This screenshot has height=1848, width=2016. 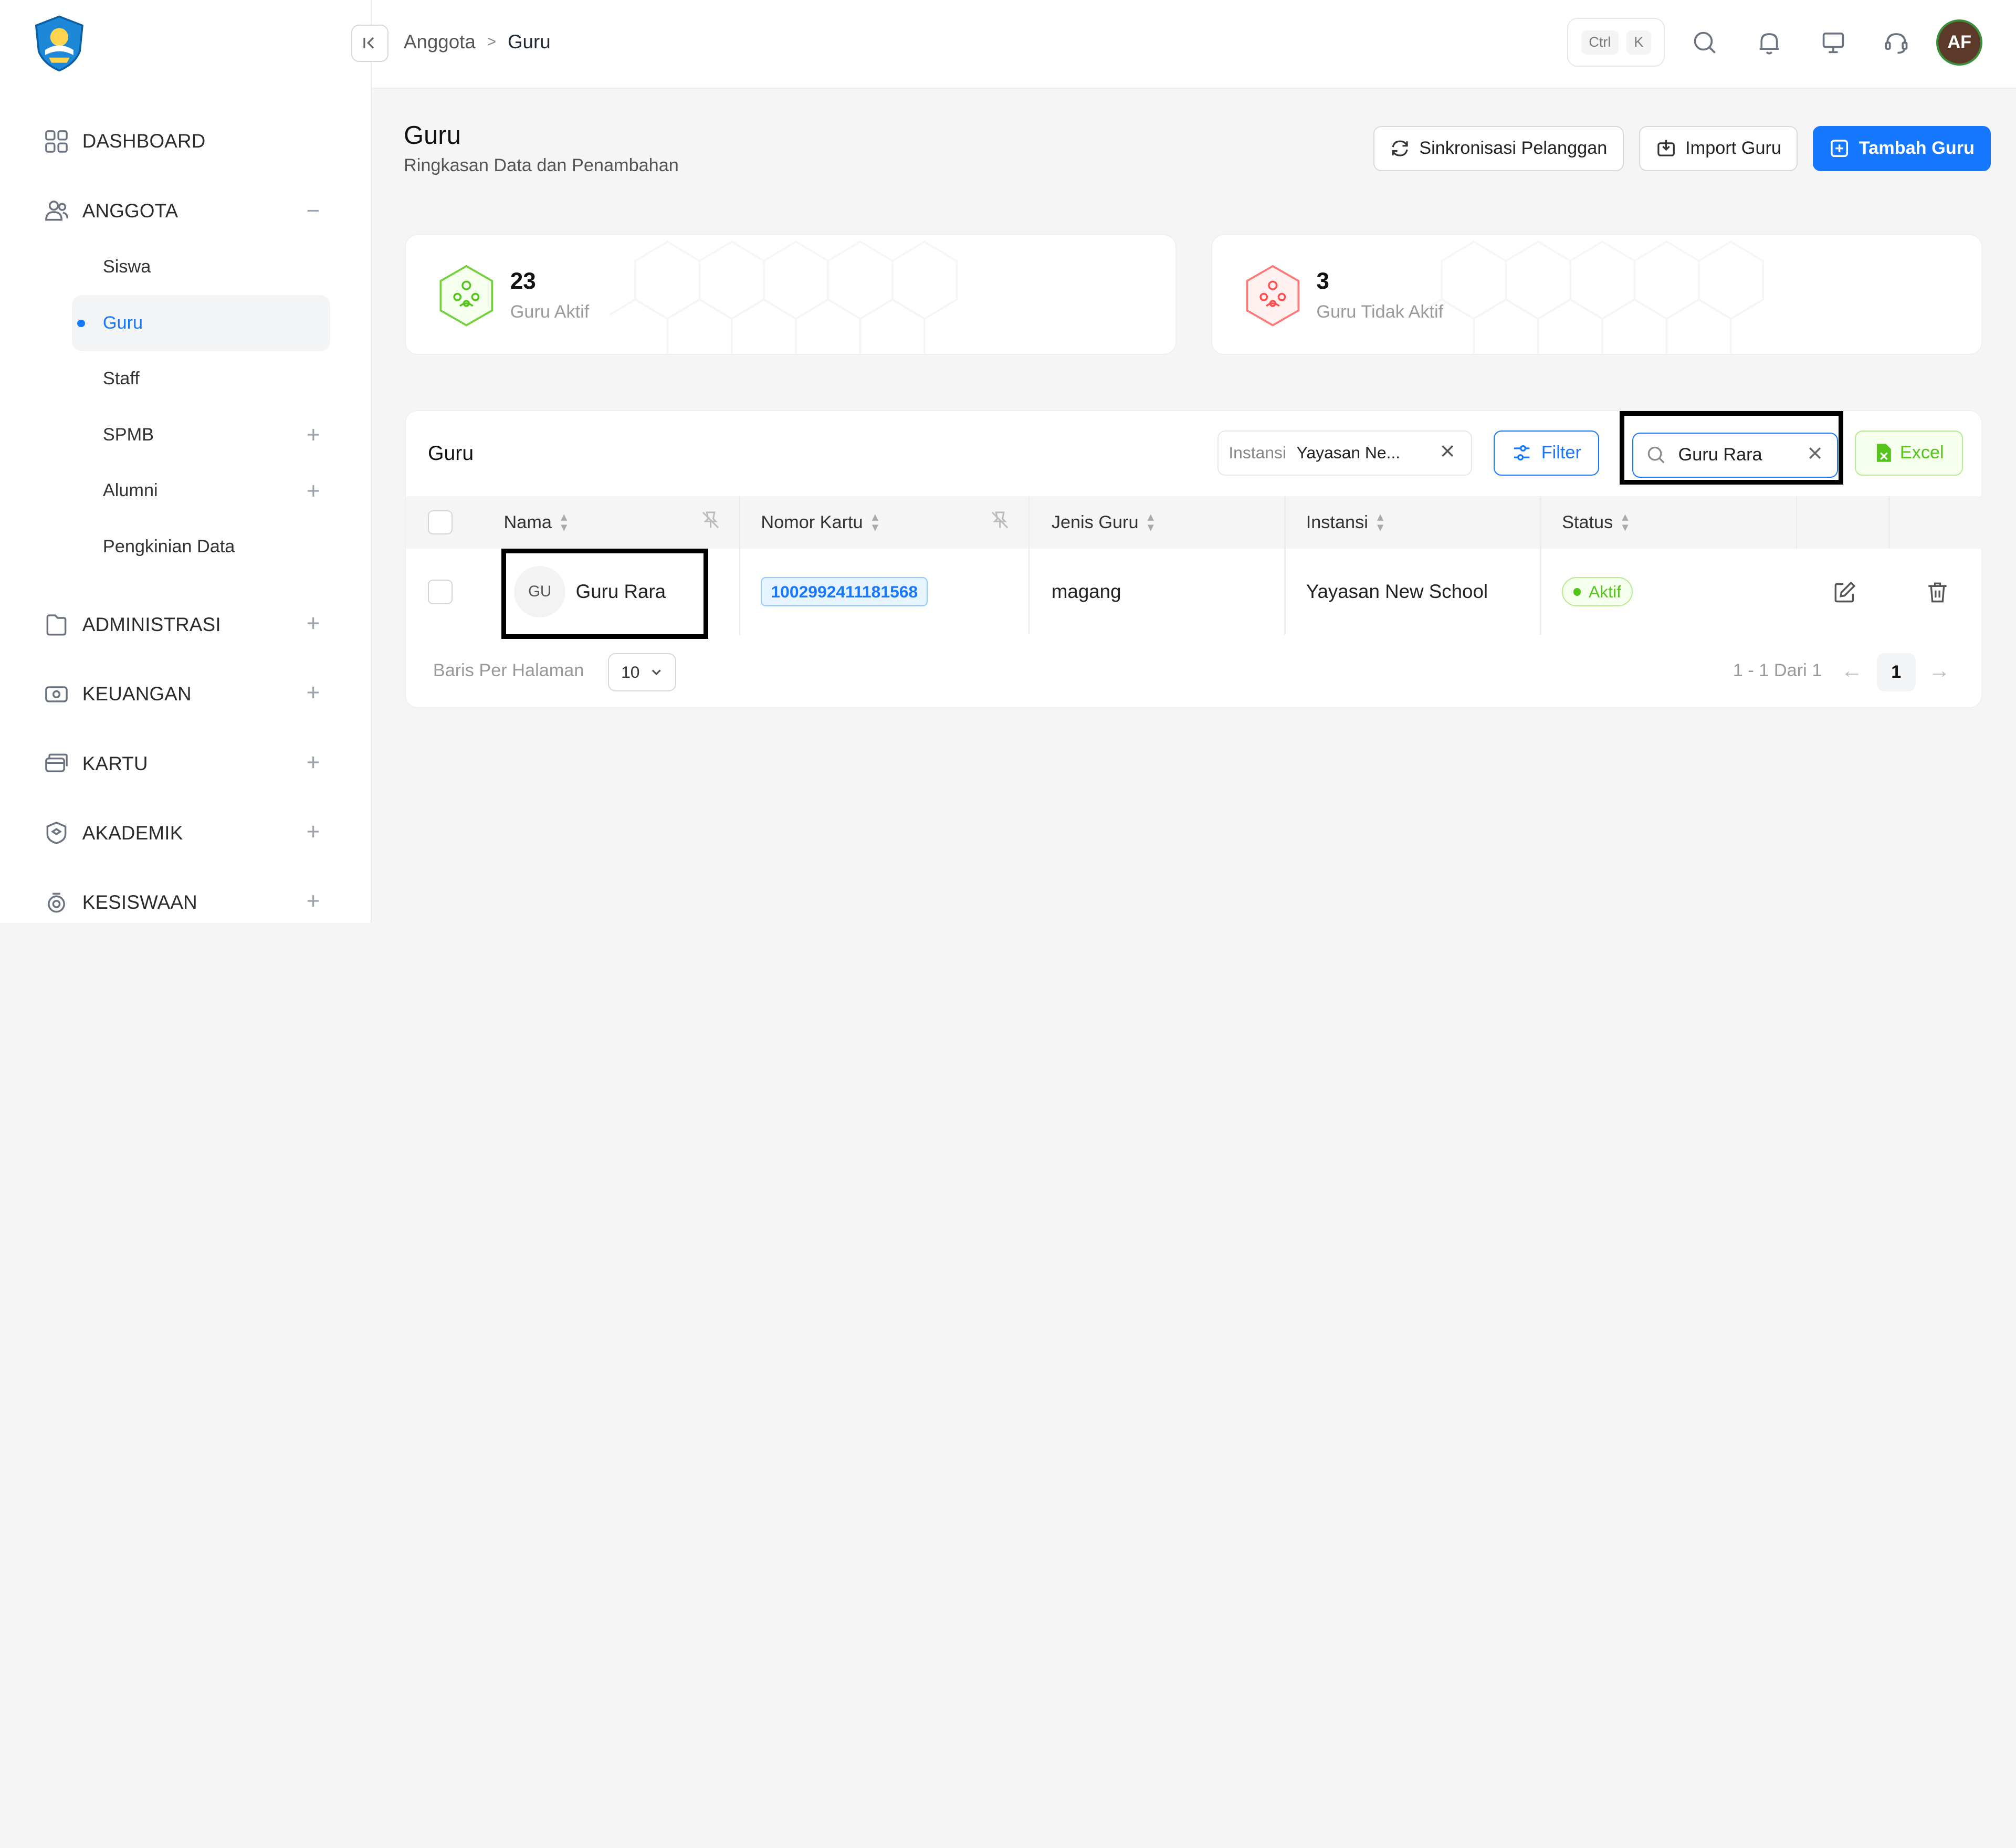 I want to click on table-header: Nama ▴▾ Nomor Kartu ▴▾ Jenis Guru ▴▾, so click(x=1195, y=522).